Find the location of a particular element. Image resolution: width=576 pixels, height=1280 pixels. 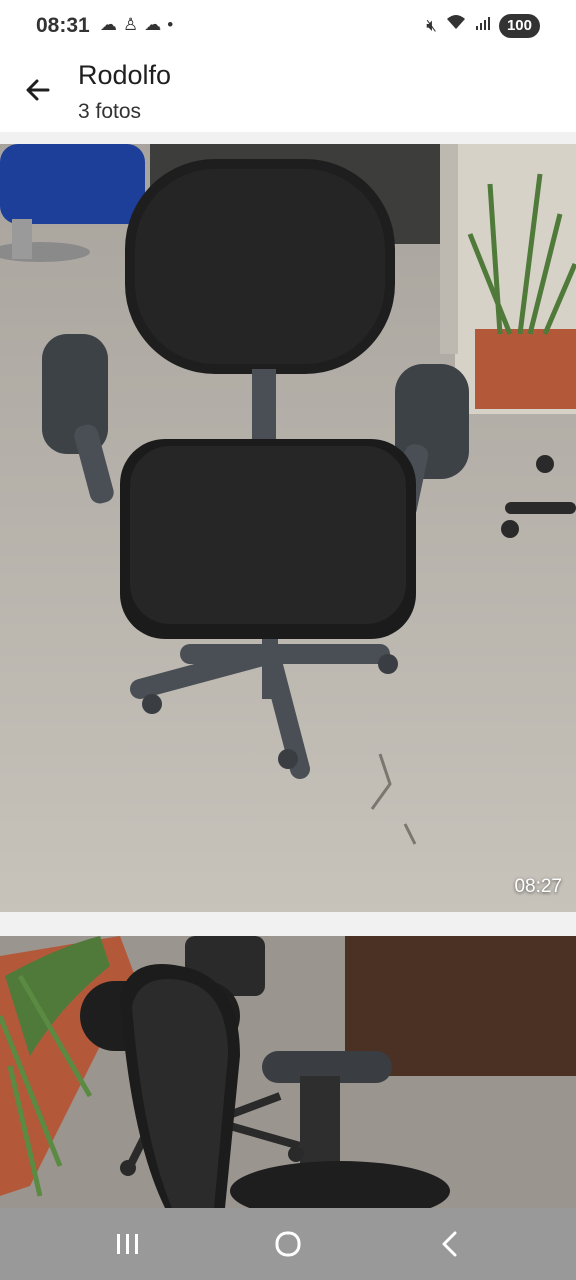

wifi-icon is located at coordinates (456, 25).